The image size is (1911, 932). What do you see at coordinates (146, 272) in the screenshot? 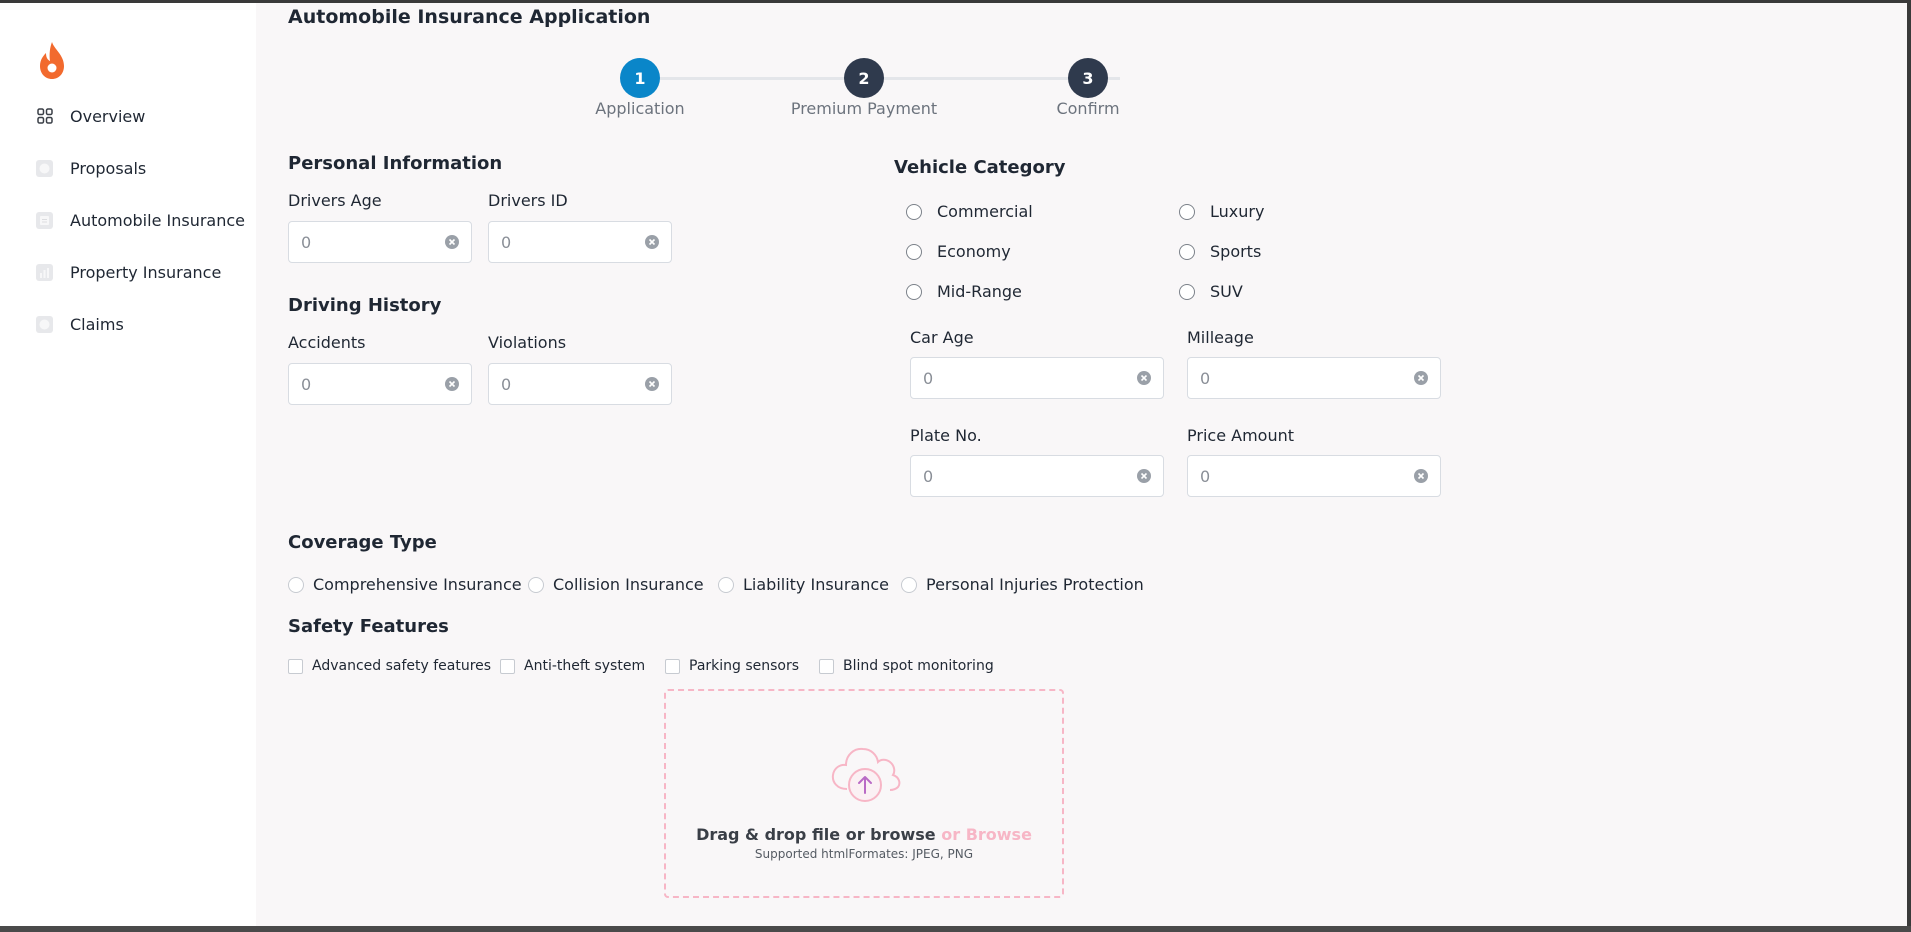
I see `sidebar-item-label: Property Insurance` at bounding box center [146, 272].